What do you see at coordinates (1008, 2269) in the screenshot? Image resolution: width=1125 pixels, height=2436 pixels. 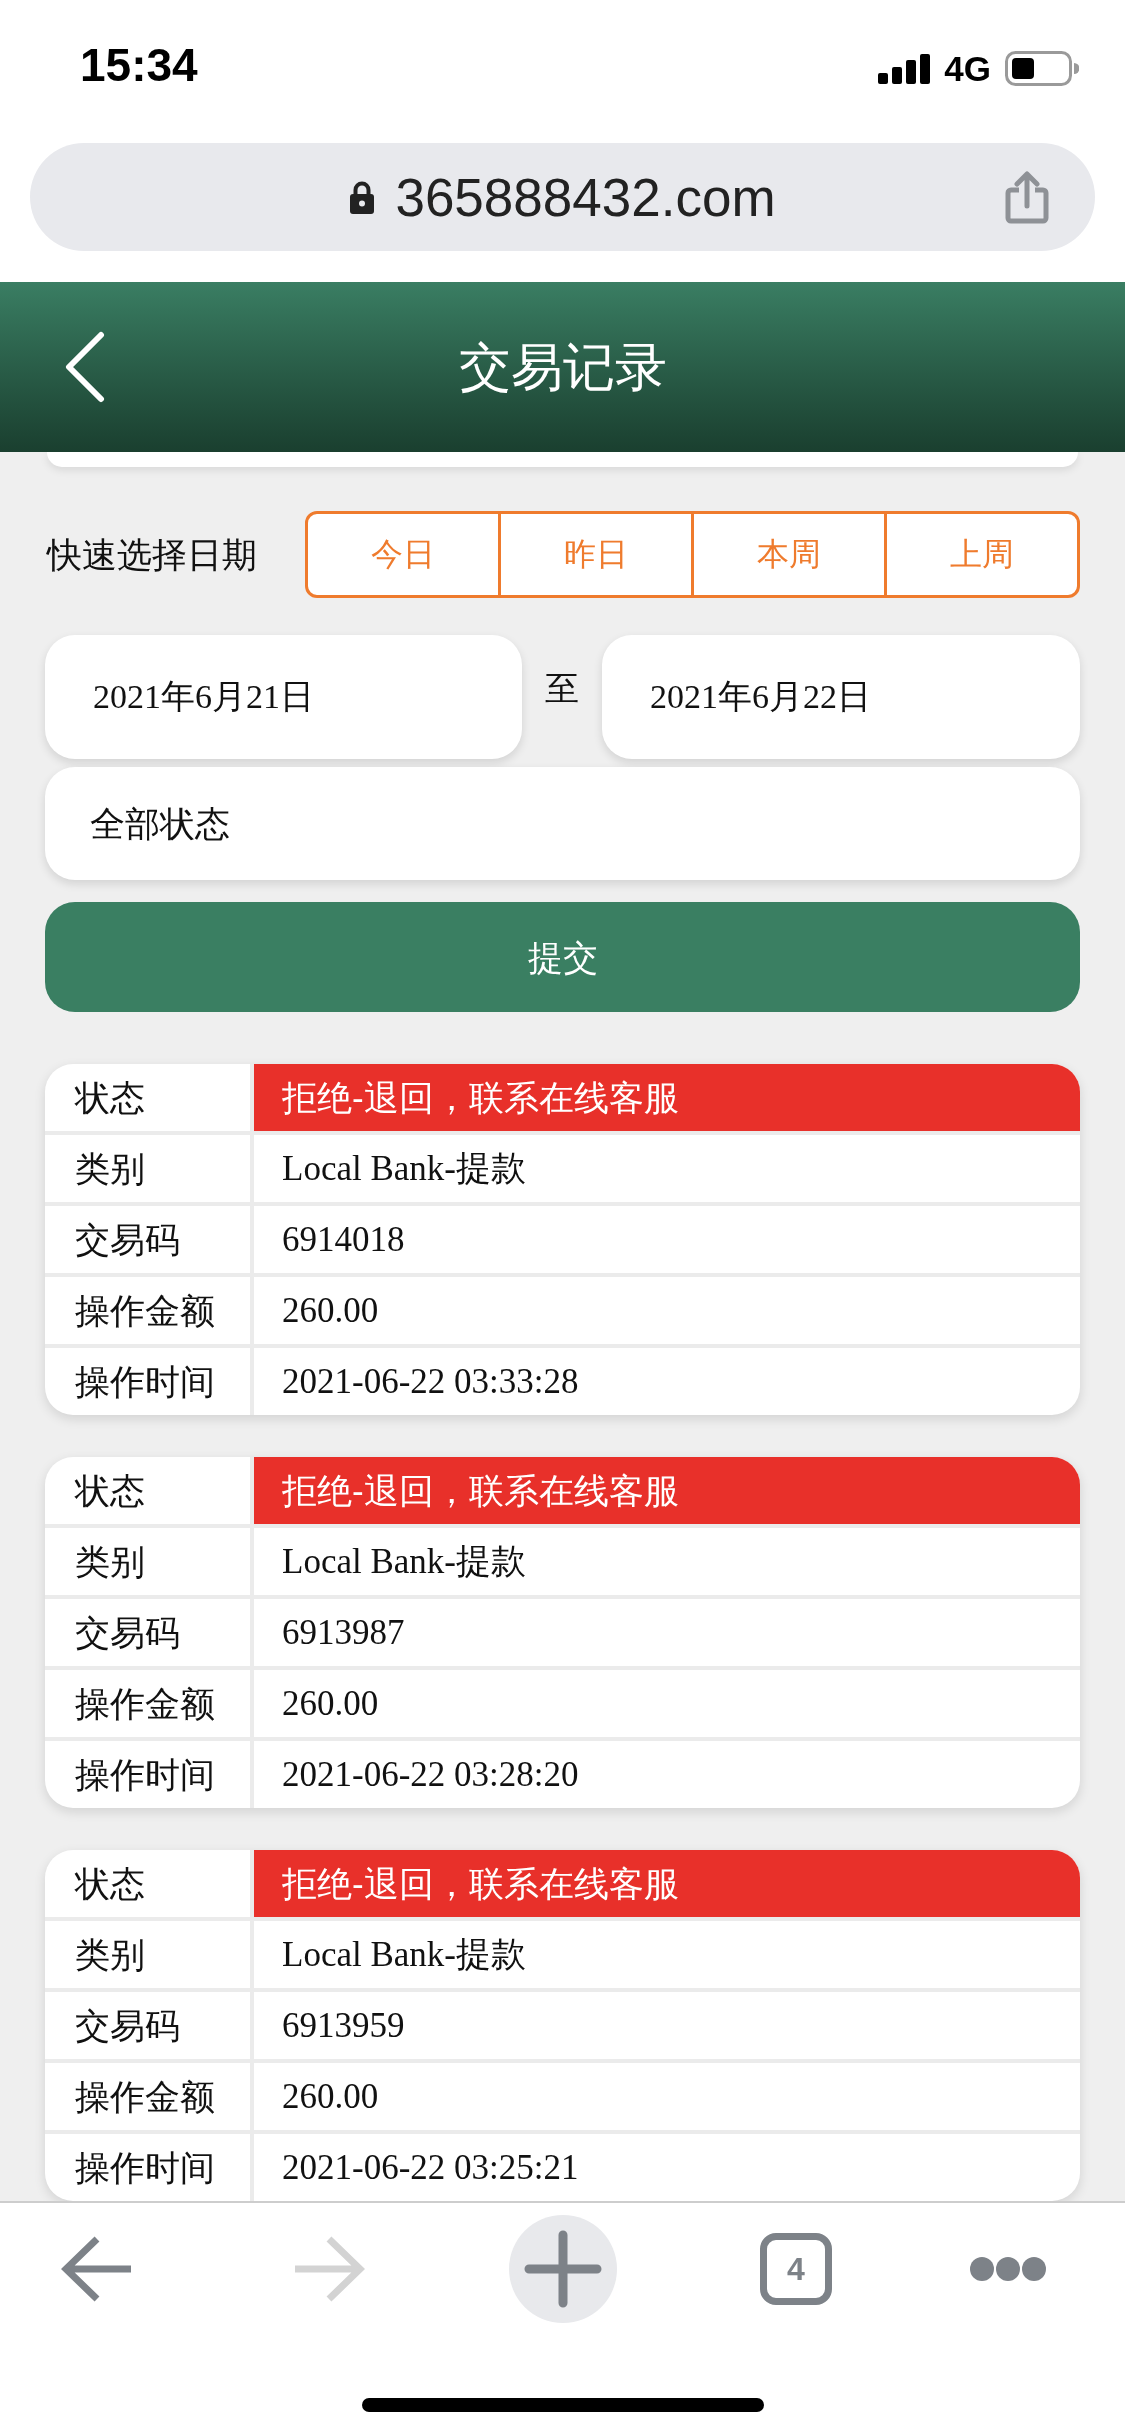 I see `more-icon` at bounding box center [1008, 2269].